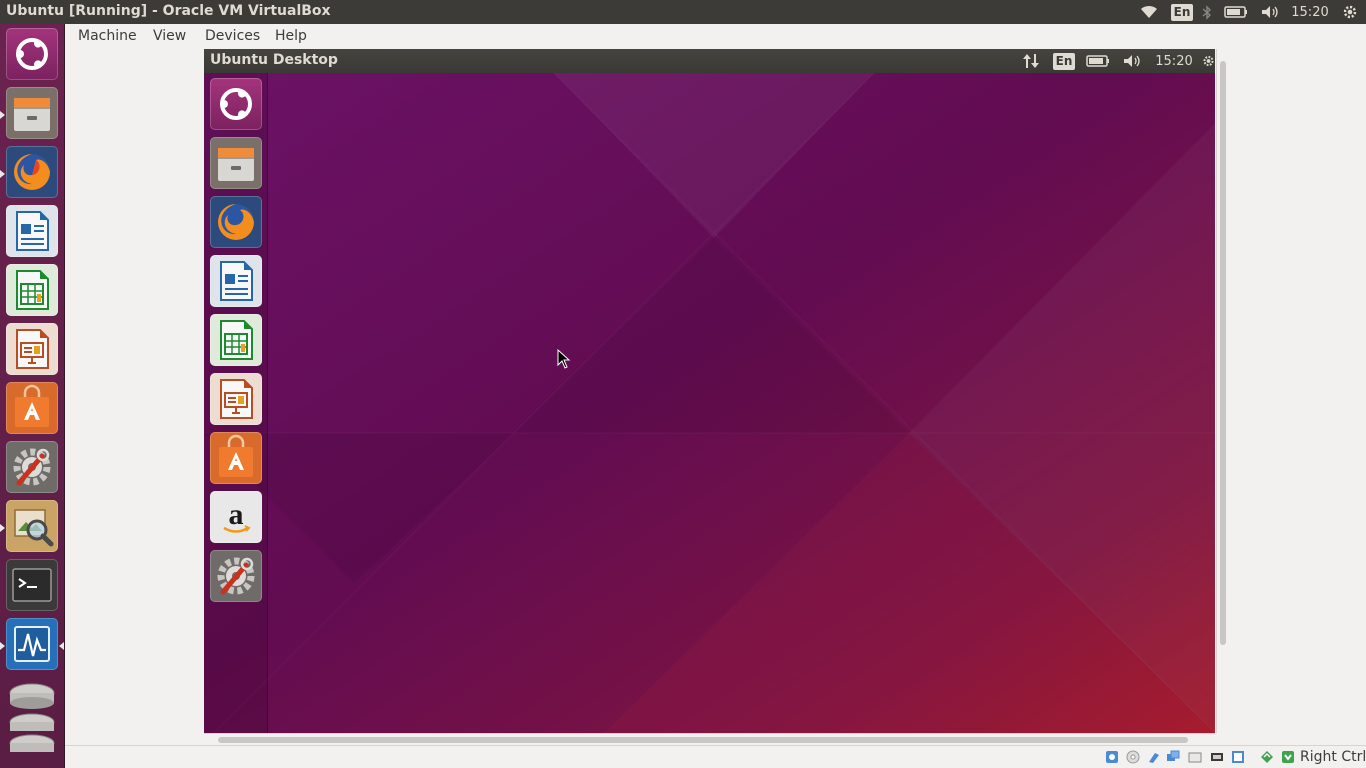  Describe the element at coordinates (168, 11) in the screenshot. I see `window-title: Ubuntu [Running] - Oracle VM VirtualBox` at that location.